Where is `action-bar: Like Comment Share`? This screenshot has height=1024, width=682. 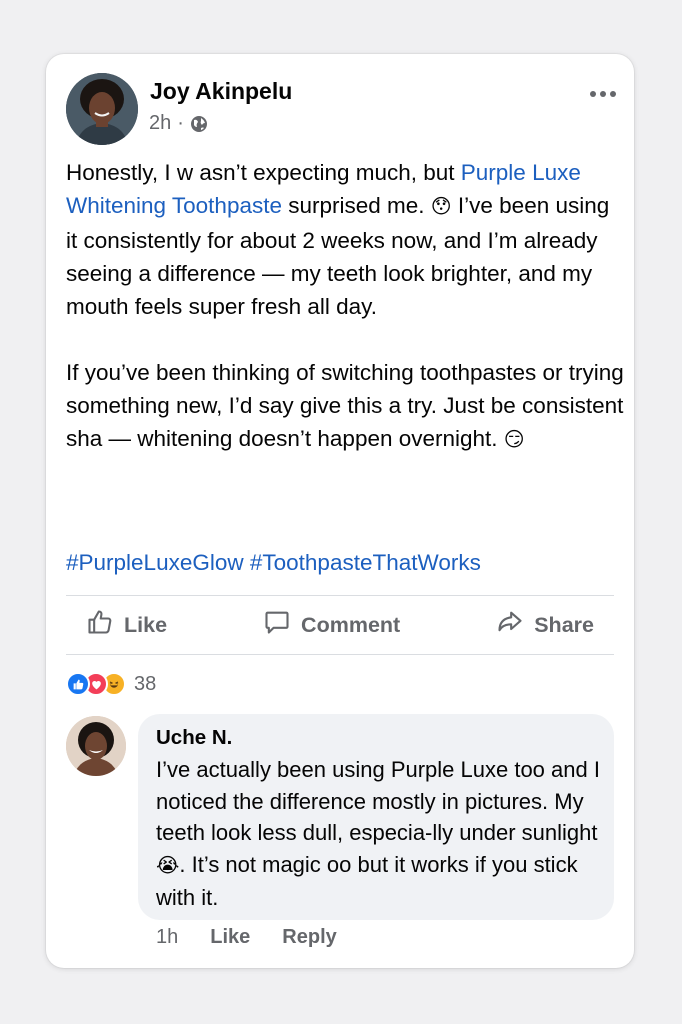 action-bar: Like Comment Share is located at coordinates (340, 625).